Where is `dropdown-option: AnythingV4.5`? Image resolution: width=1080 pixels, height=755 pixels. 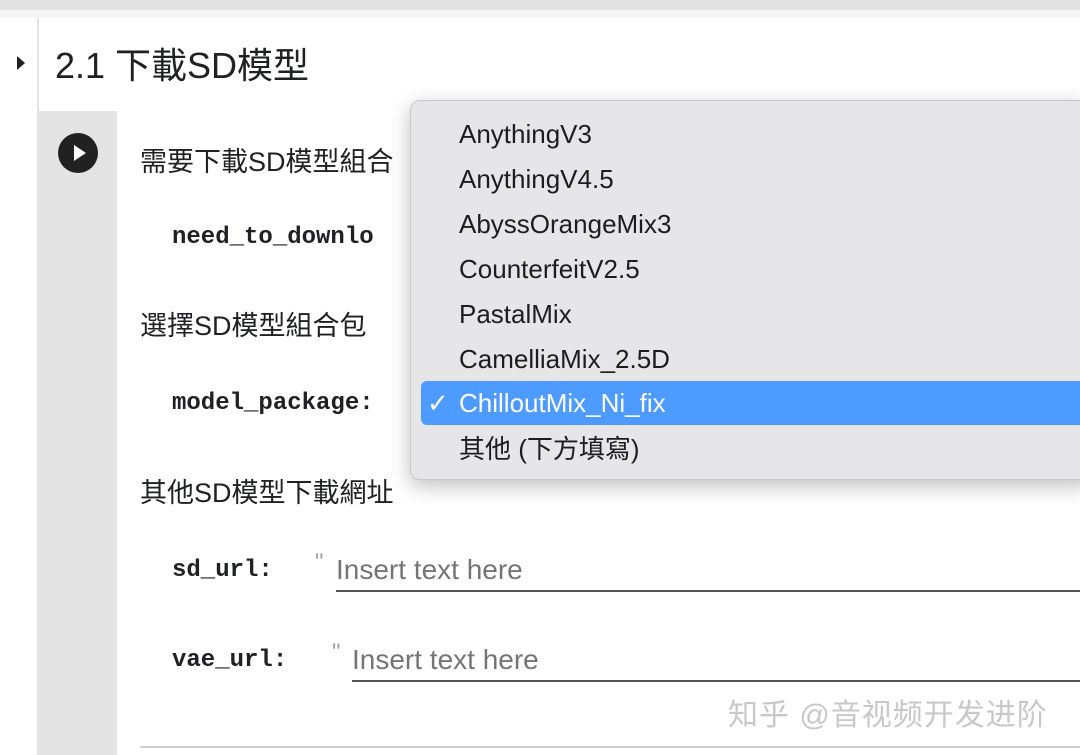 dropdown-option: AnythingV4.5 is located at coordinates (750, 179).